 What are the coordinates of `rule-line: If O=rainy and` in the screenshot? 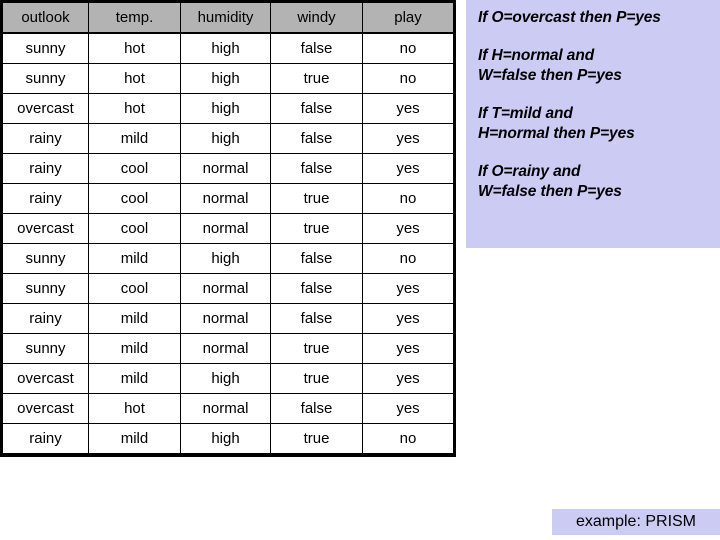 It's located at (529, 171).